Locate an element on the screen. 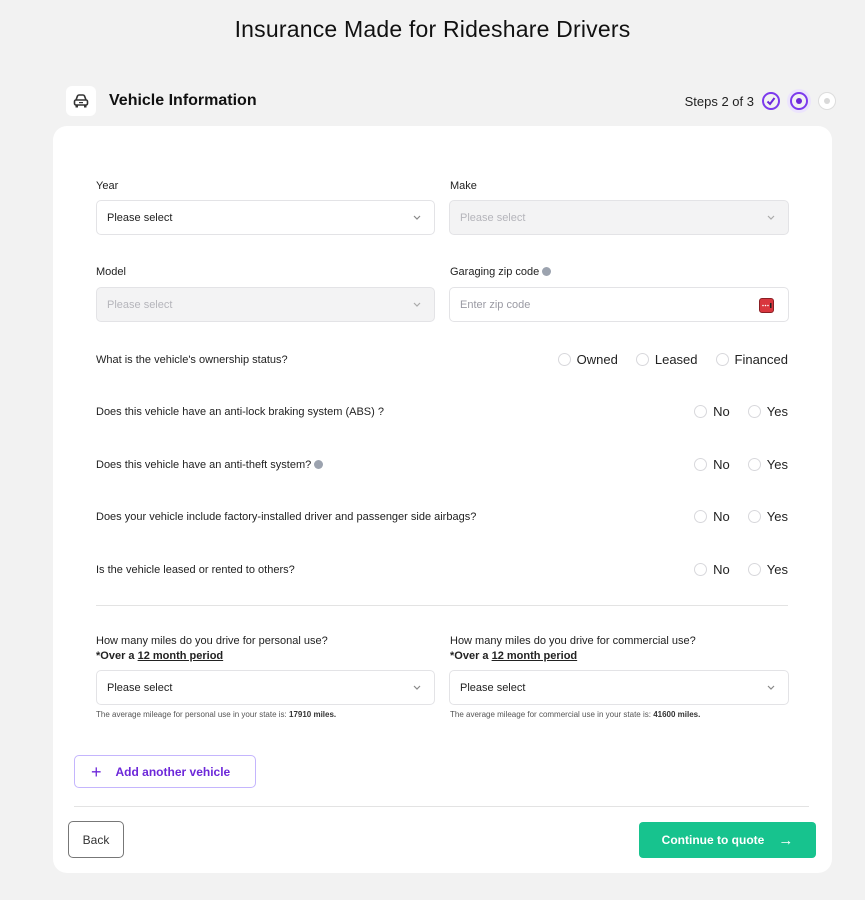 This screenshot has width=865, height=900. leased-rented-radio-group: No Yes is located at coordinates (735, 569).